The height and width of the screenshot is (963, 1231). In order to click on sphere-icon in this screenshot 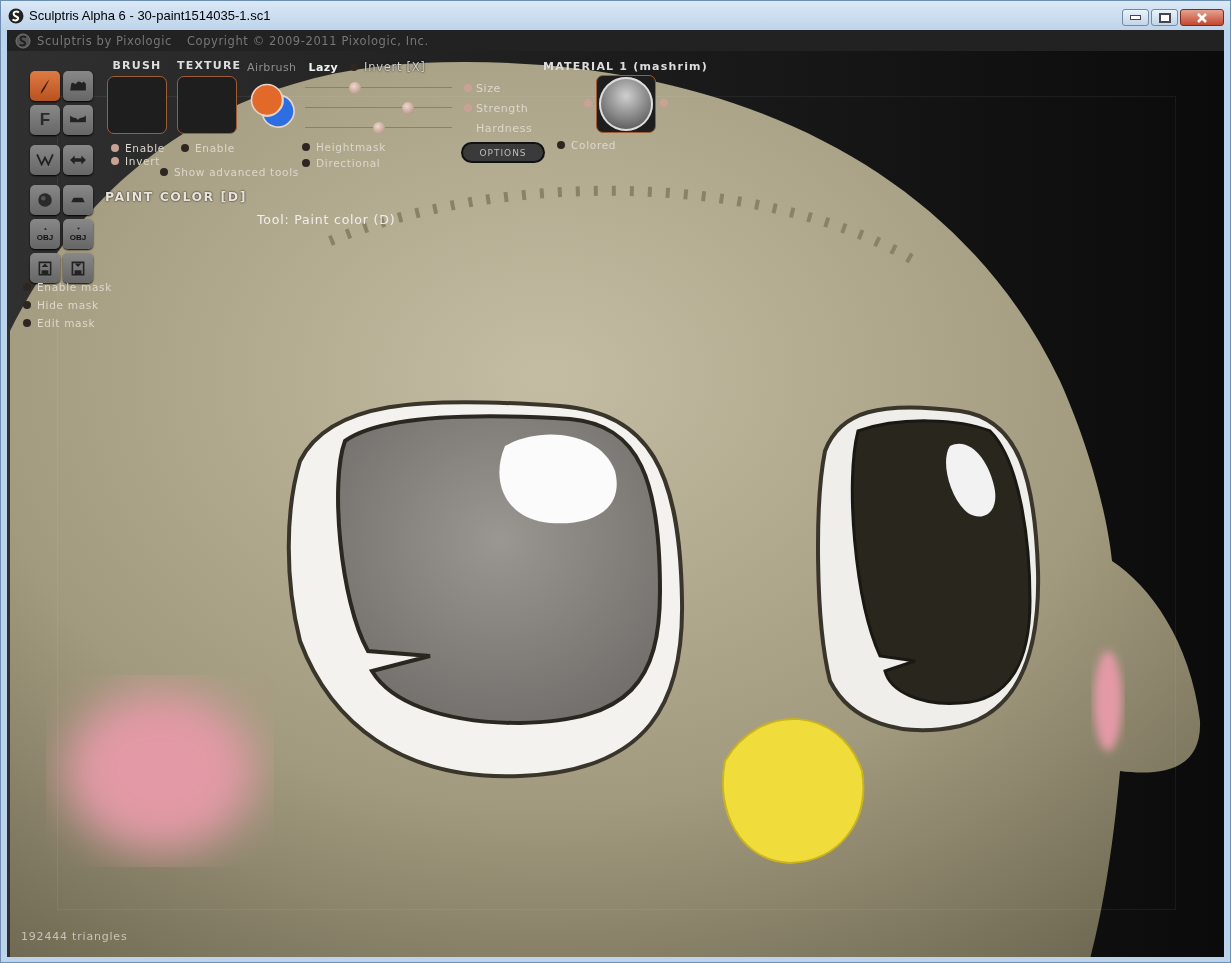, I will do `click(45, 200)`.